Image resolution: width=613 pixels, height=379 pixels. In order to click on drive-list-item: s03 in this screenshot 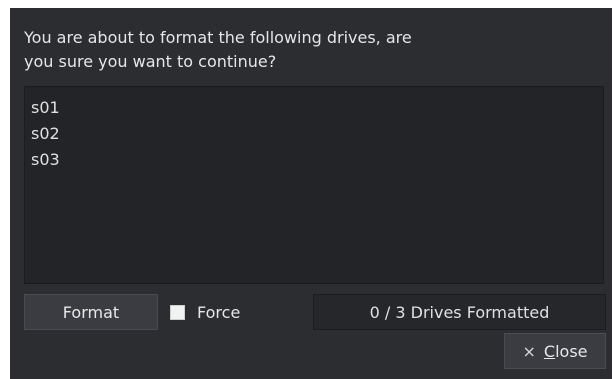, I will do `click(314, 160)`.